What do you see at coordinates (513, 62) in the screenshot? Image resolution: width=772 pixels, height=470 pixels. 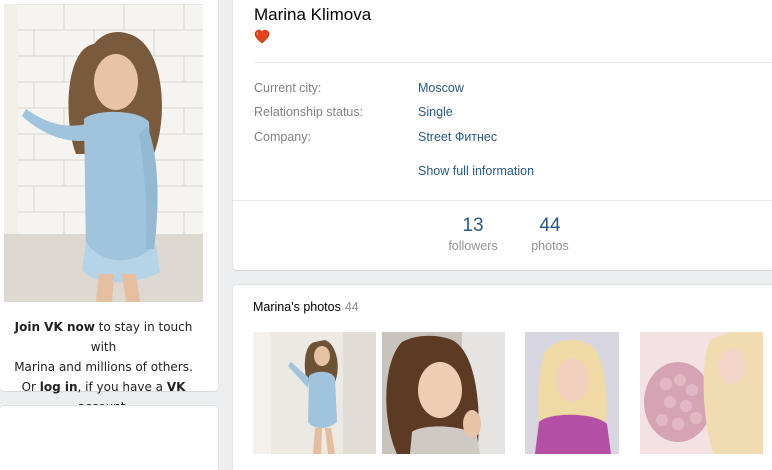 I see `profile-divider` at bounding box center [513, 62].